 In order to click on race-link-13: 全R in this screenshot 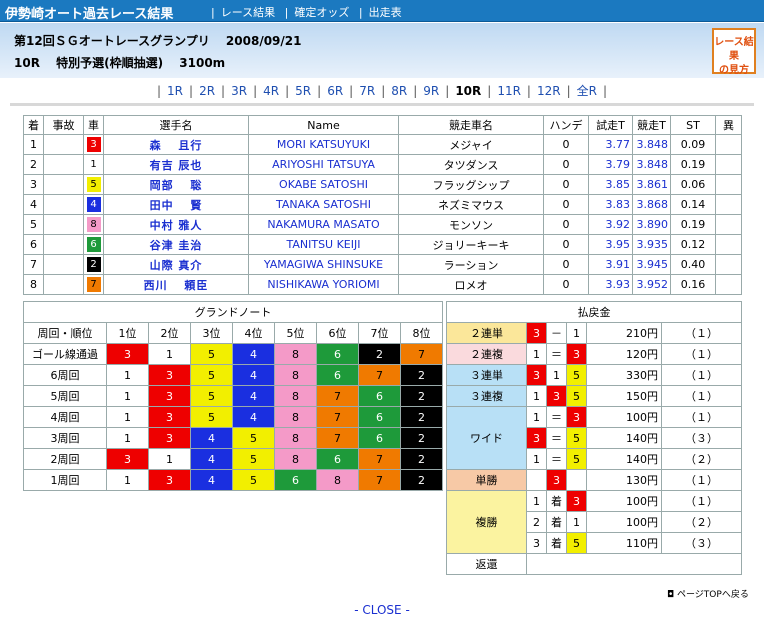, I will do `click(587, 91)`.